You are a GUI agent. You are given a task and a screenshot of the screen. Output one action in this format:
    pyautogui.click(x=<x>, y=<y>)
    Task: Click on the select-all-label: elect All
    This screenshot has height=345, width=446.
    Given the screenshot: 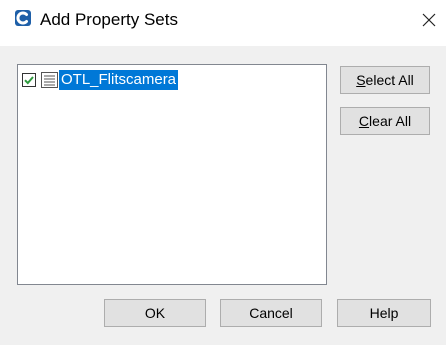 What is the action you would take?
    pyautogui.click(x=389, y=80)
    